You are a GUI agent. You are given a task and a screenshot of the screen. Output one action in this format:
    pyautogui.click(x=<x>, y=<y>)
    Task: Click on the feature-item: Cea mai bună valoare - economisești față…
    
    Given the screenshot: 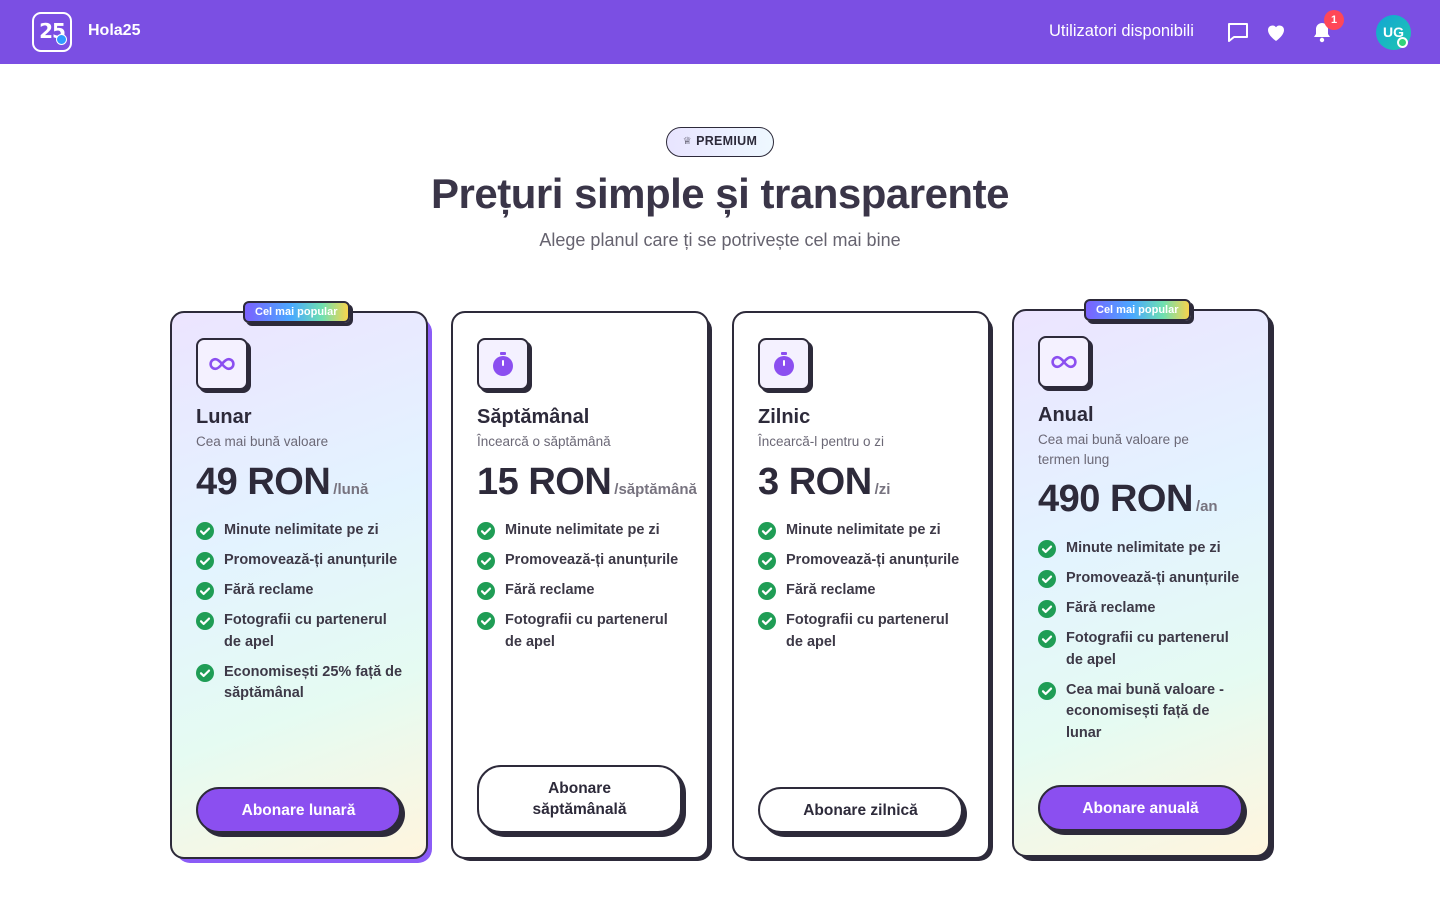 What is the action you would take?
    pyautogui.click(x=1143, y=712)
    